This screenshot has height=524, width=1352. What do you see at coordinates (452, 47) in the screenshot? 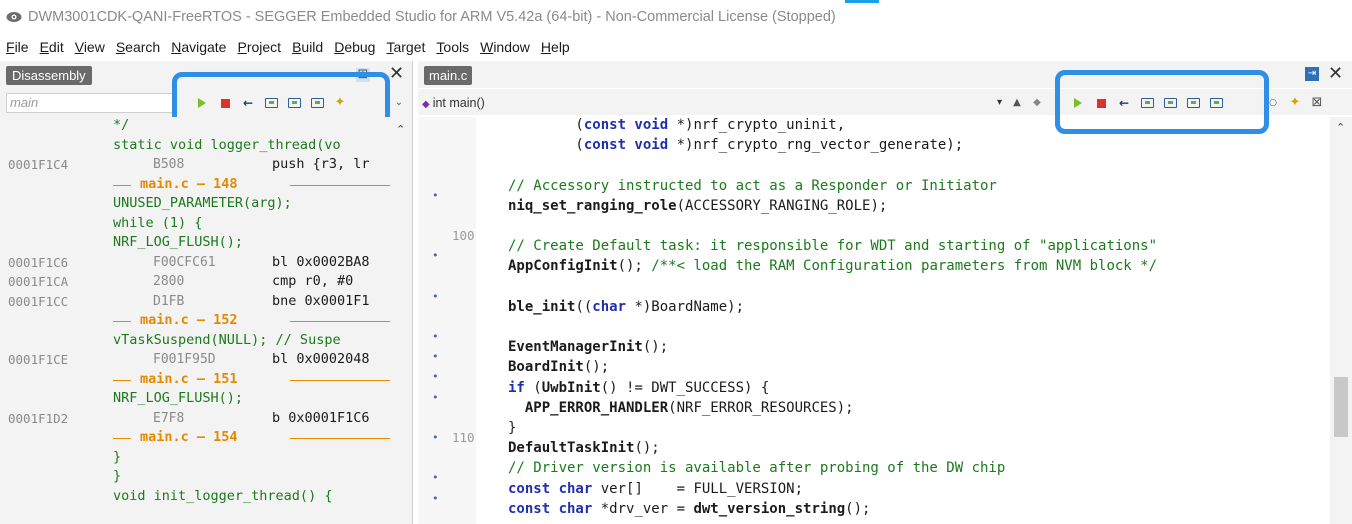
I see `menu-item-tools: Tools` at bounding box center [452, 47].